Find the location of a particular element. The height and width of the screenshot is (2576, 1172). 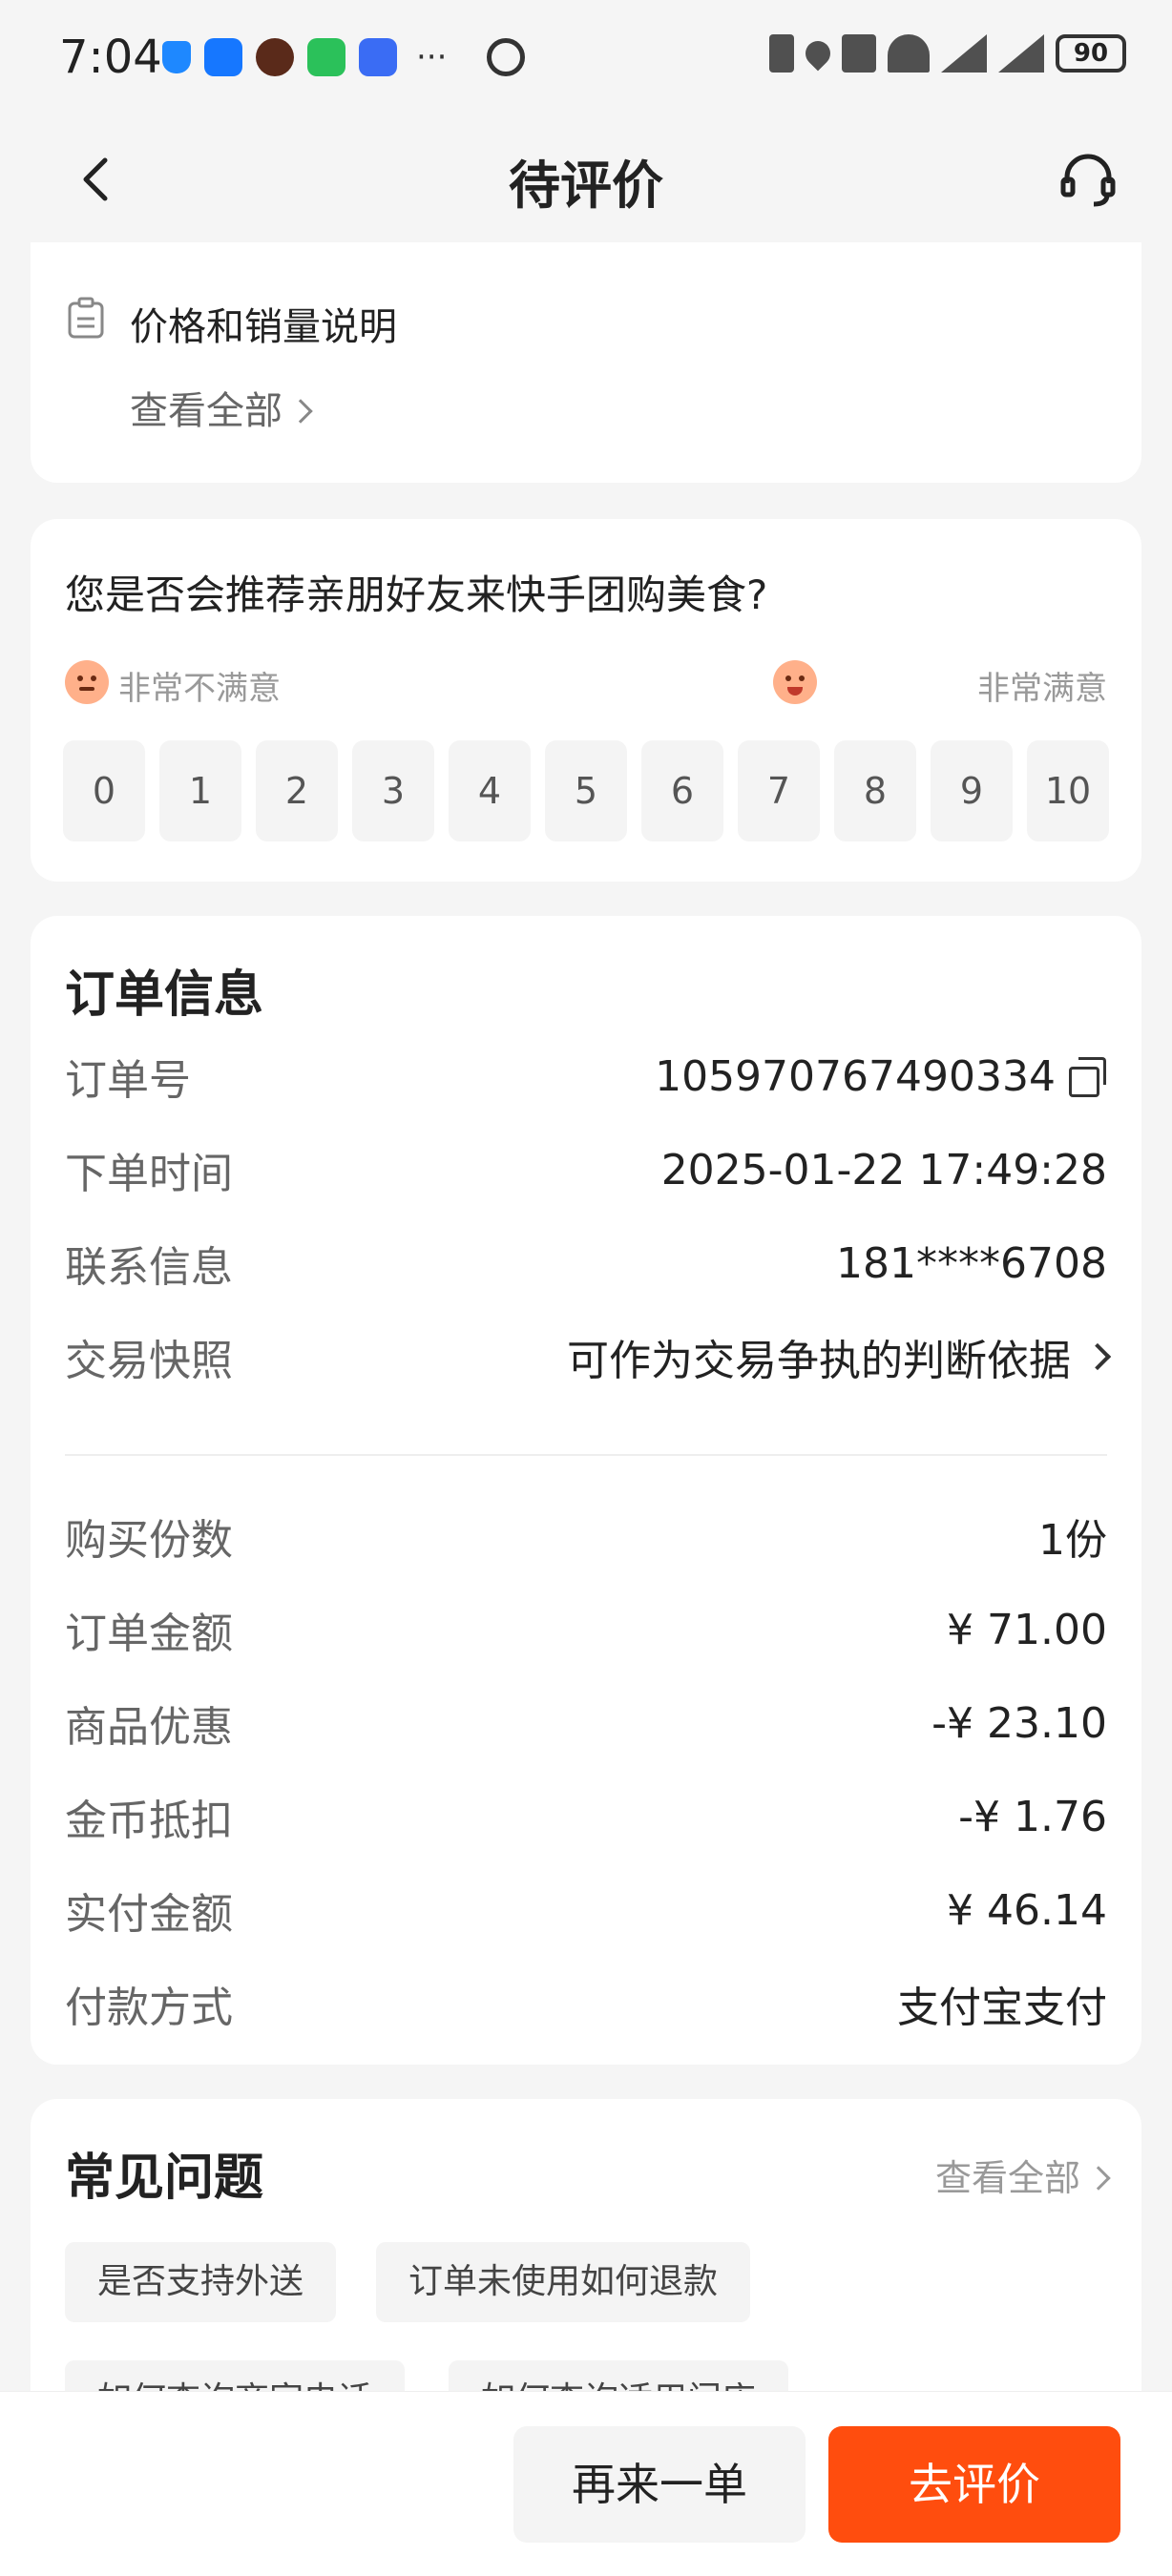

coin-deduction-value: -¥ 1.76 is located at coordinates (1032, 1816).